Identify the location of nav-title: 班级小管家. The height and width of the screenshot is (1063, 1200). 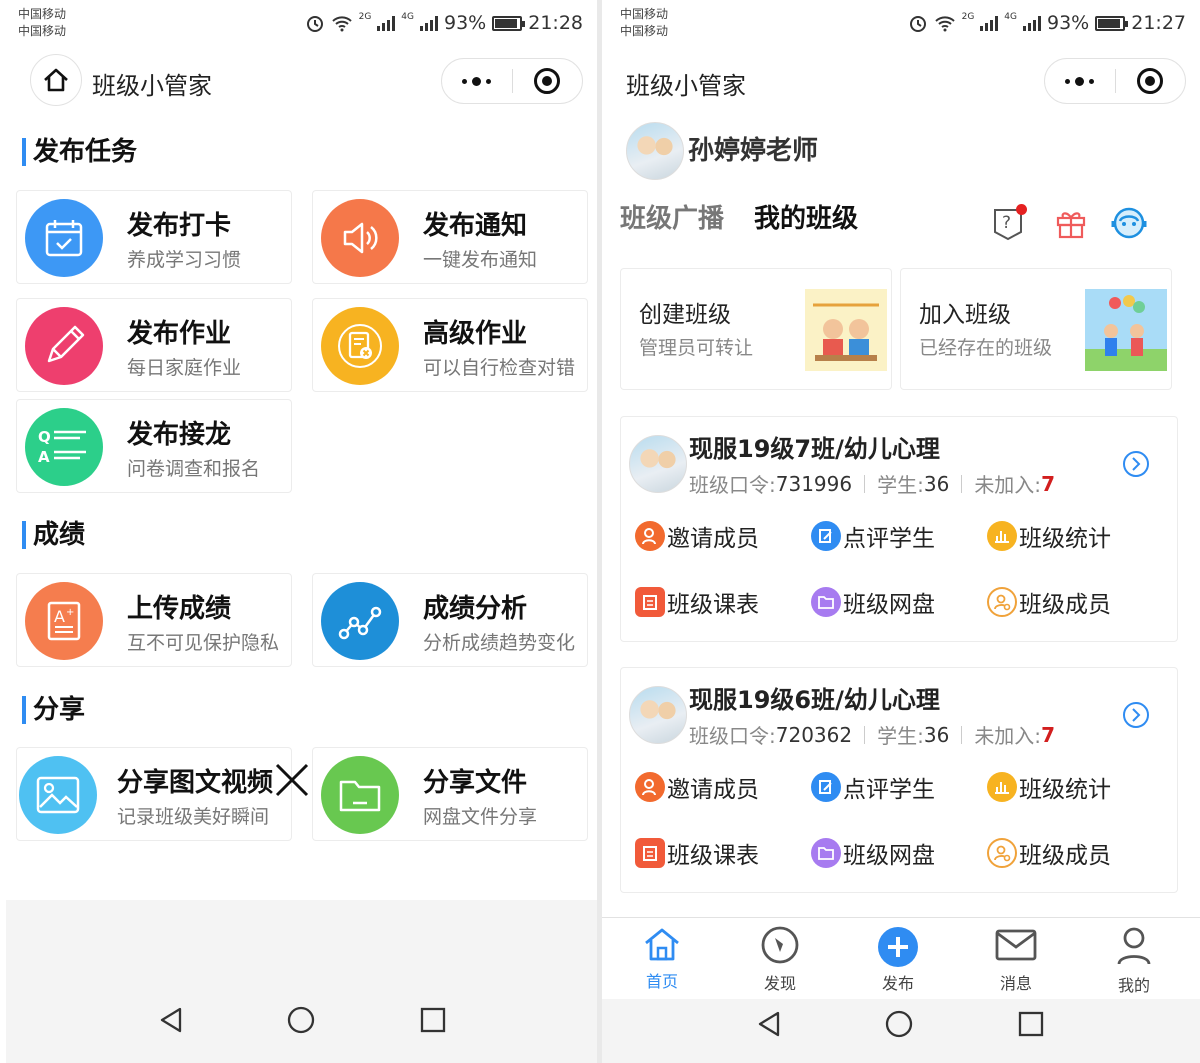
(152, 86).